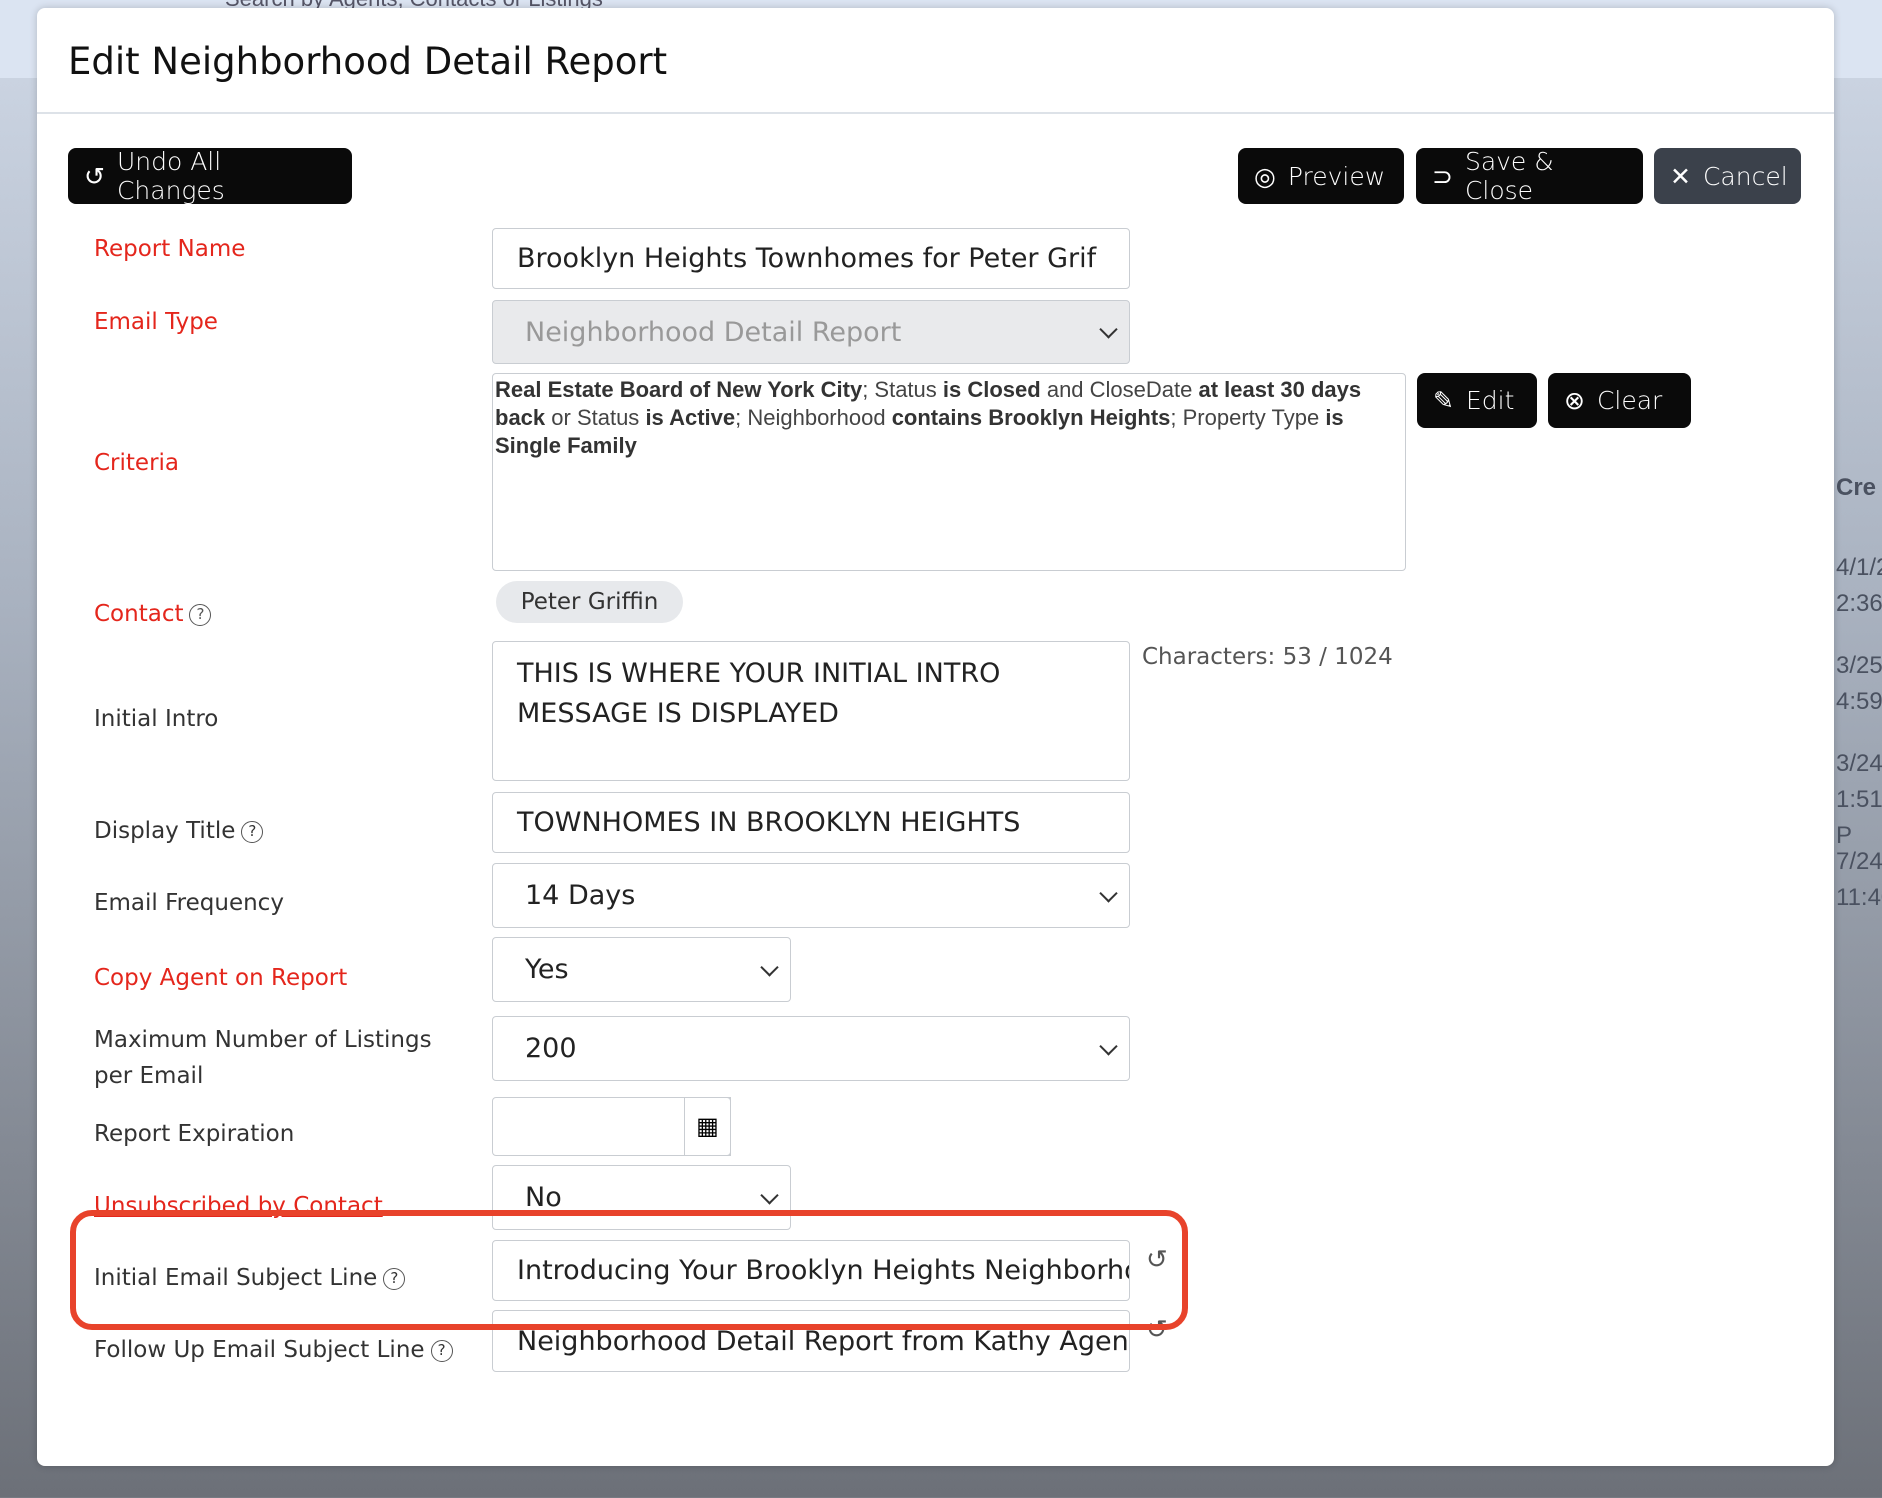 Image resolution: width=1882 pixels, height=1498 pixels. What do you see at coordinates (811, 1048) in the screenshot?
I see `max-listings-select: 200` at bounding box center [811, 1048].